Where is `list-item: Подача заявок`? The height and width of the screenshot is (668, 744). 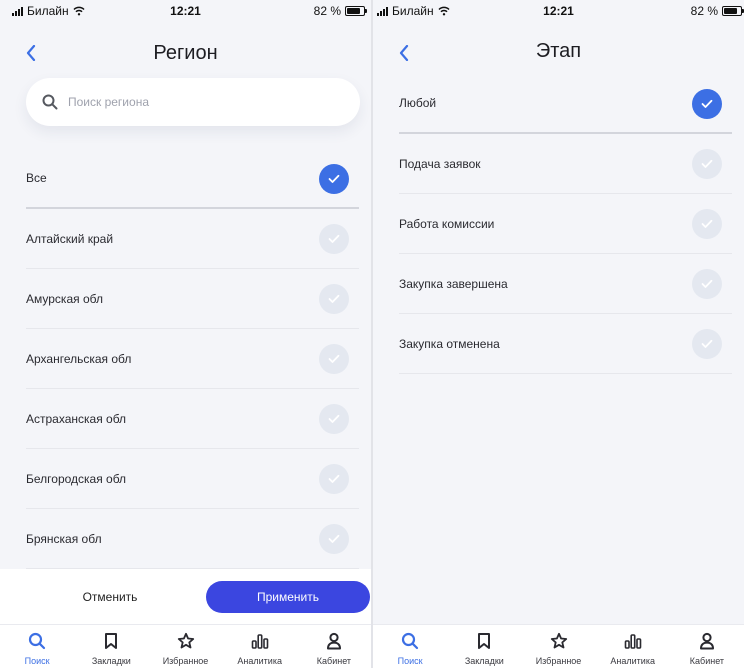 list-item: Подача заявок is located at coordinates (565, 164).